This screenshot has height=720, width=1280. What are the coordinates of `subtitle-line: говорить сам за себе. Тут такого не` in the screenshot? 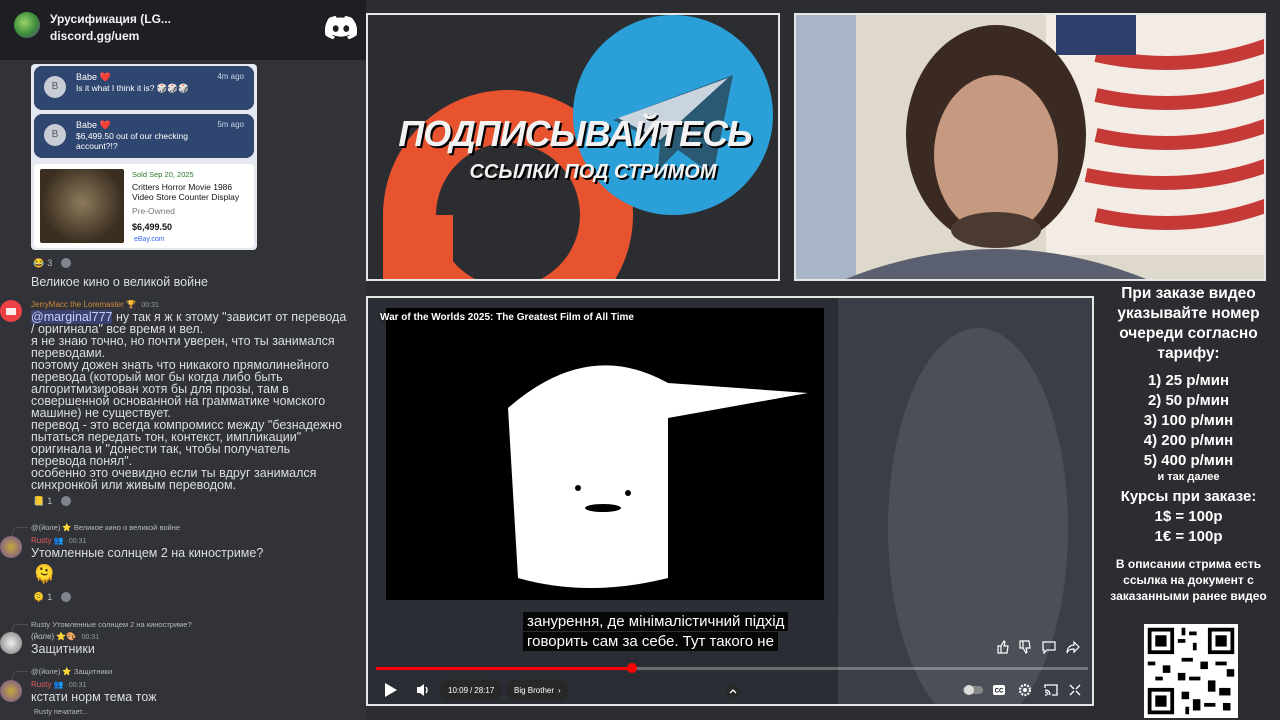 It's located at (650, 641).